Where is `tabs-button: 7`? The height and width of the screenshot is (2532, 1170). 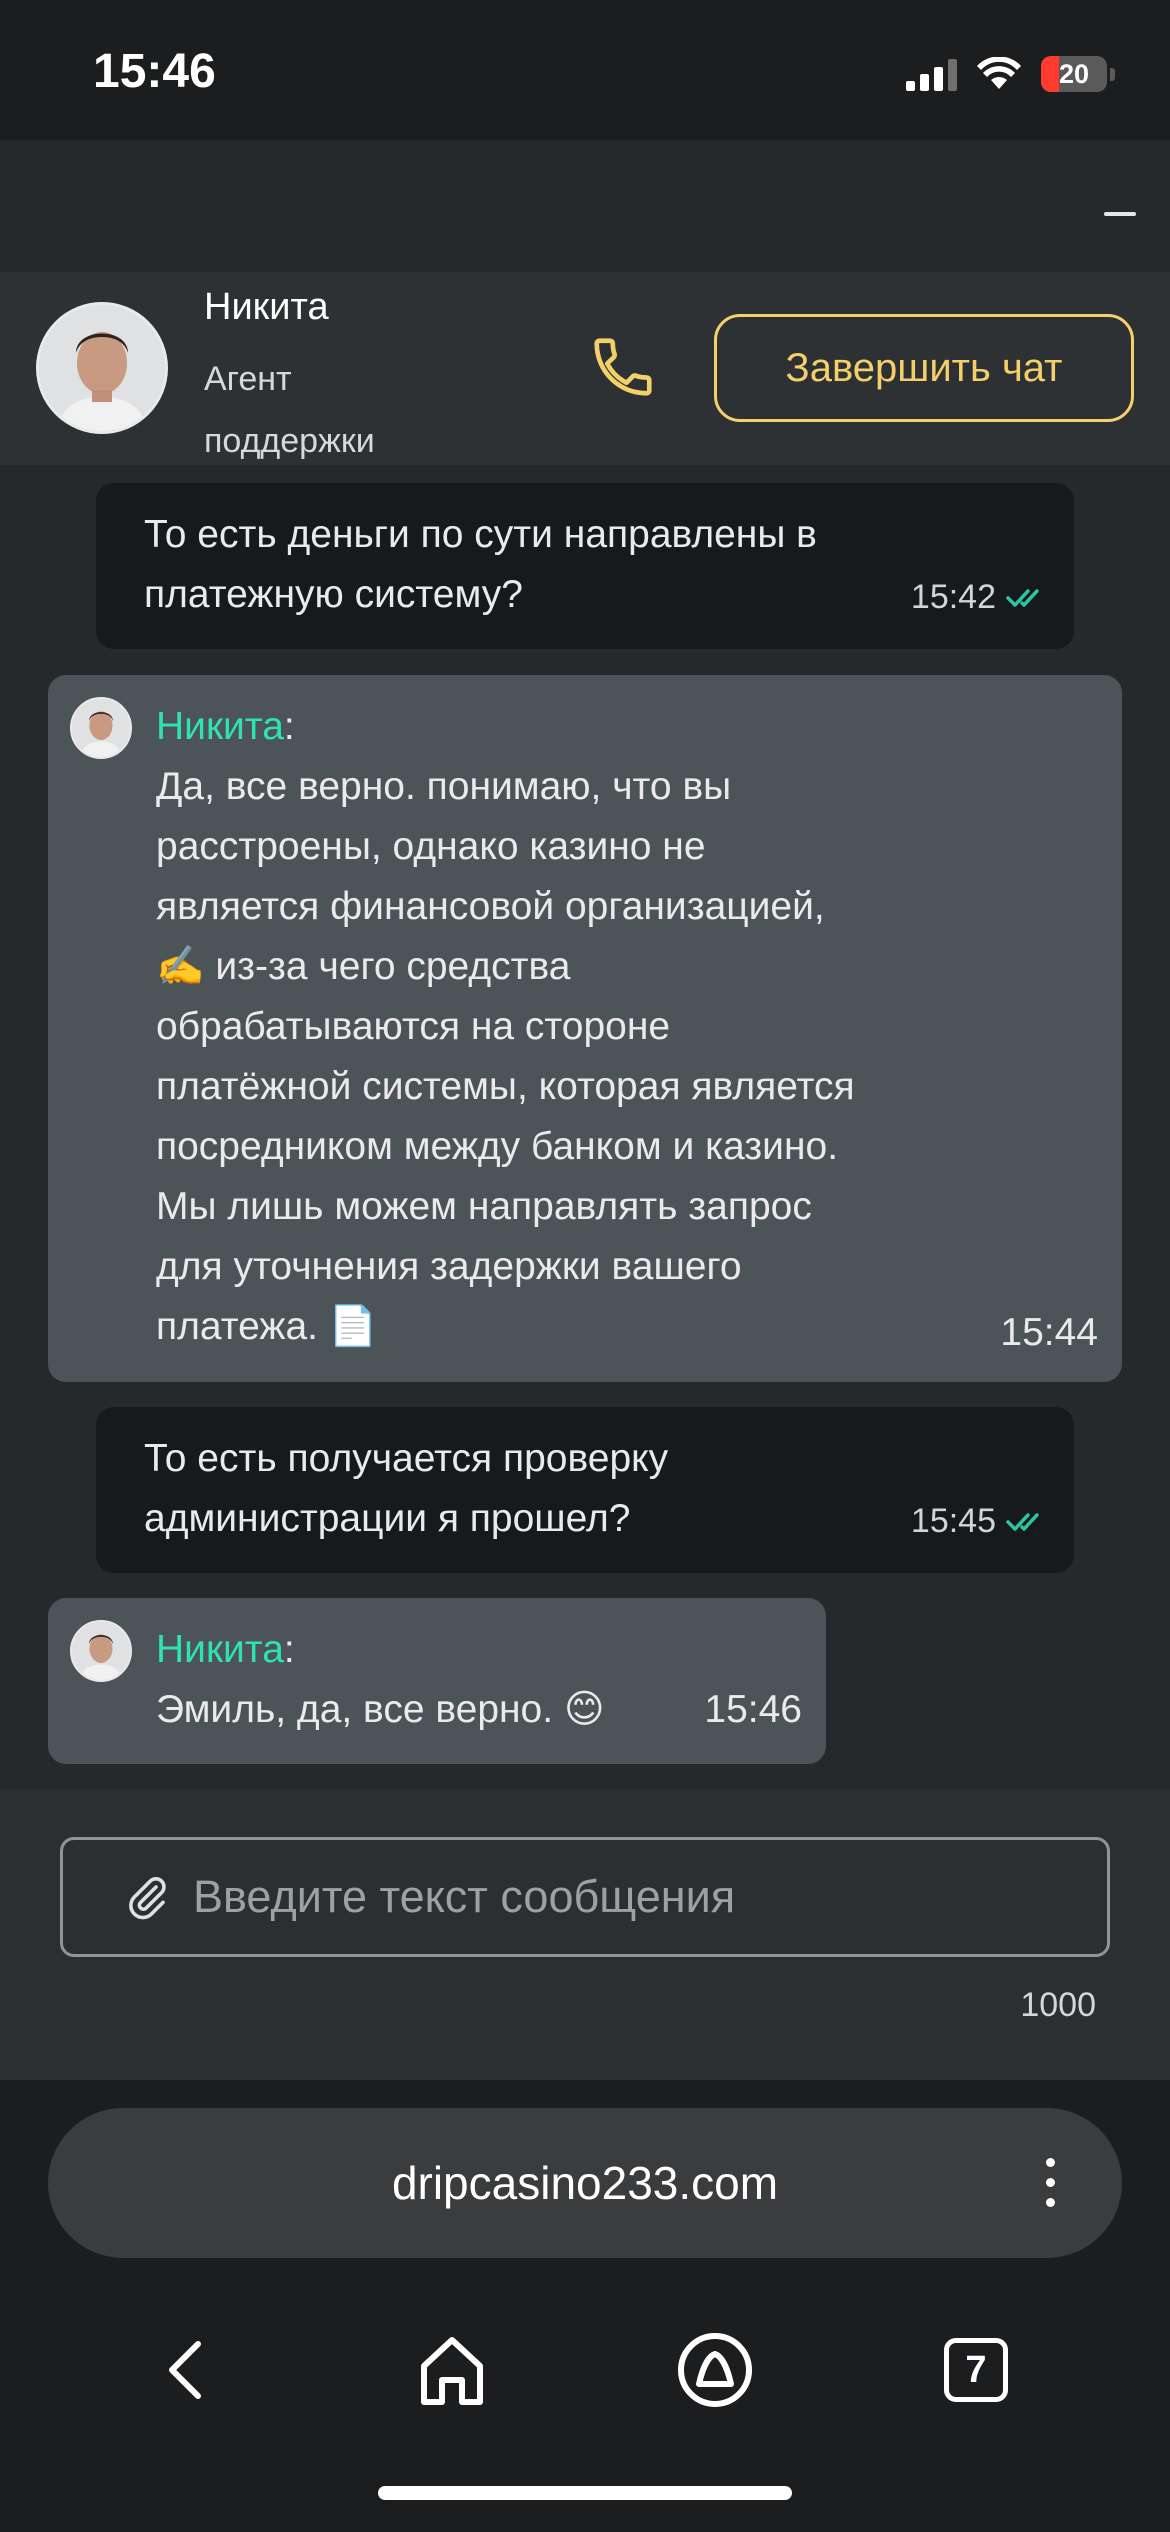
tabs-button: 7 is located at coordinates (976, 2370).